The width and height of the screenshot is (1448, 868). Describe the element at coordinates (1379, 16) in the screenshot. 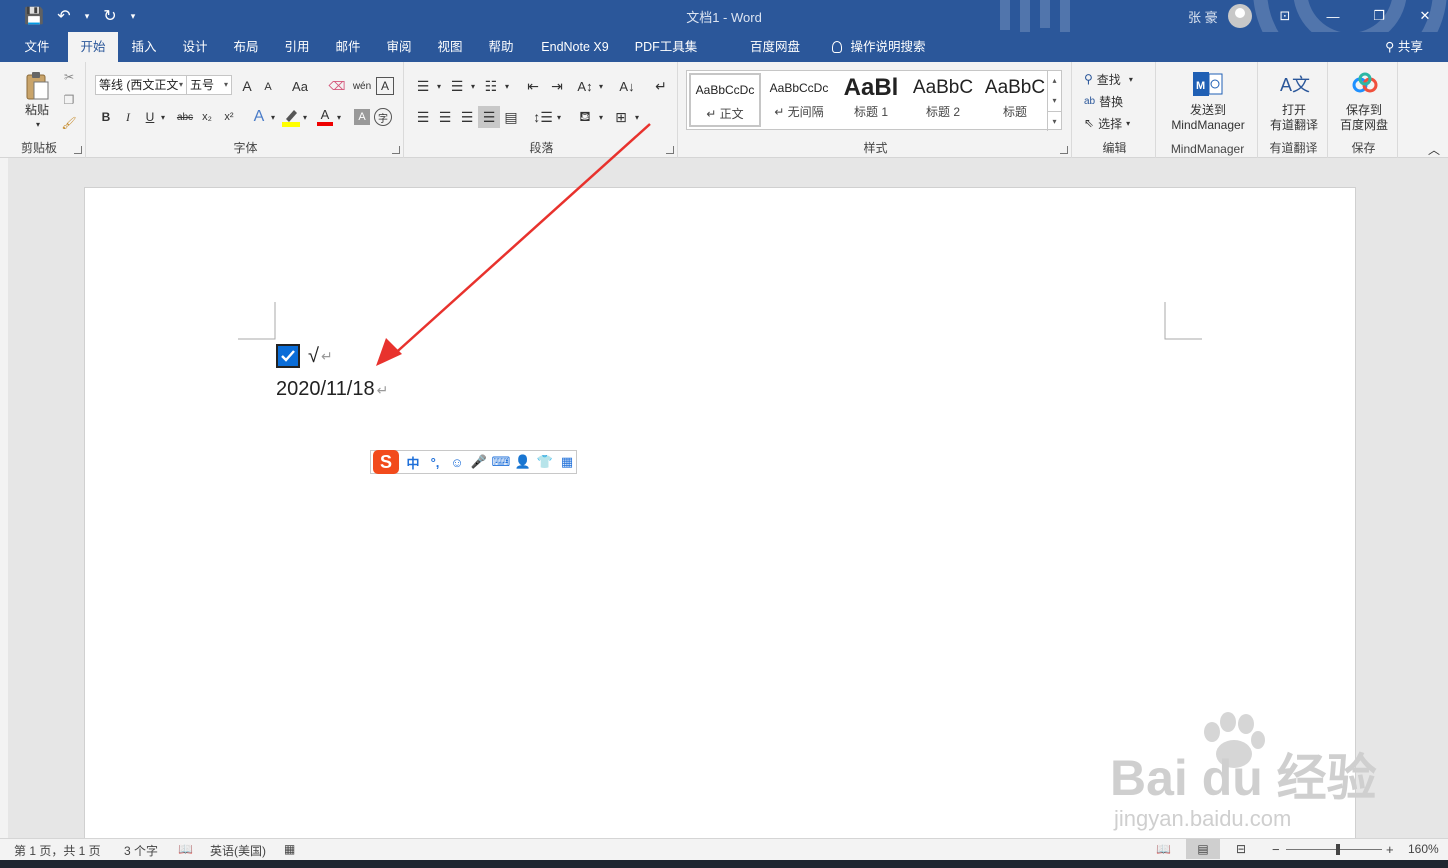

I see `maximize-button: ❐` at that location.